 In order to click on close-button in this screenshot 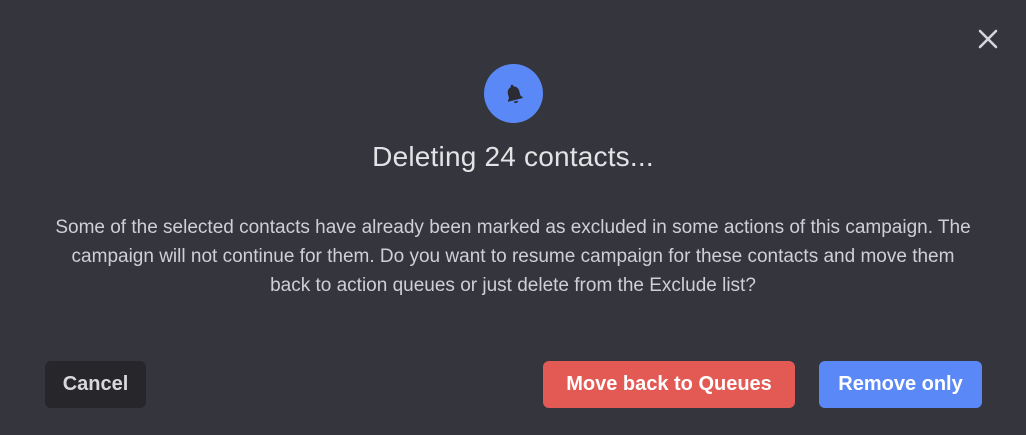, I will do `click(988, 39)`.